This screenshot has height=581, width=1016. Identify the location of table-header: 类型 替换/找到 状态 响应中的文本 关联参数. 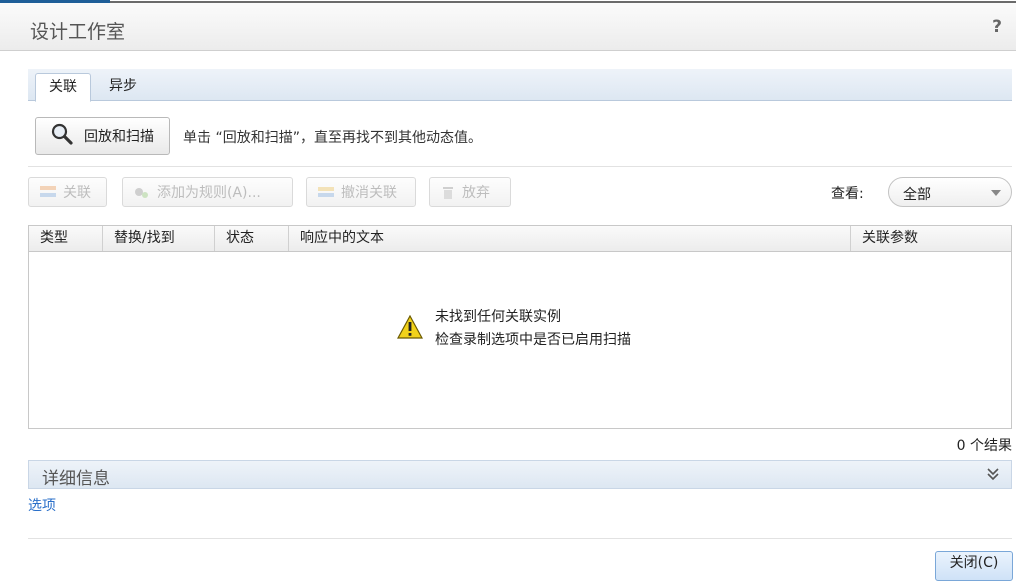
(520, 239).